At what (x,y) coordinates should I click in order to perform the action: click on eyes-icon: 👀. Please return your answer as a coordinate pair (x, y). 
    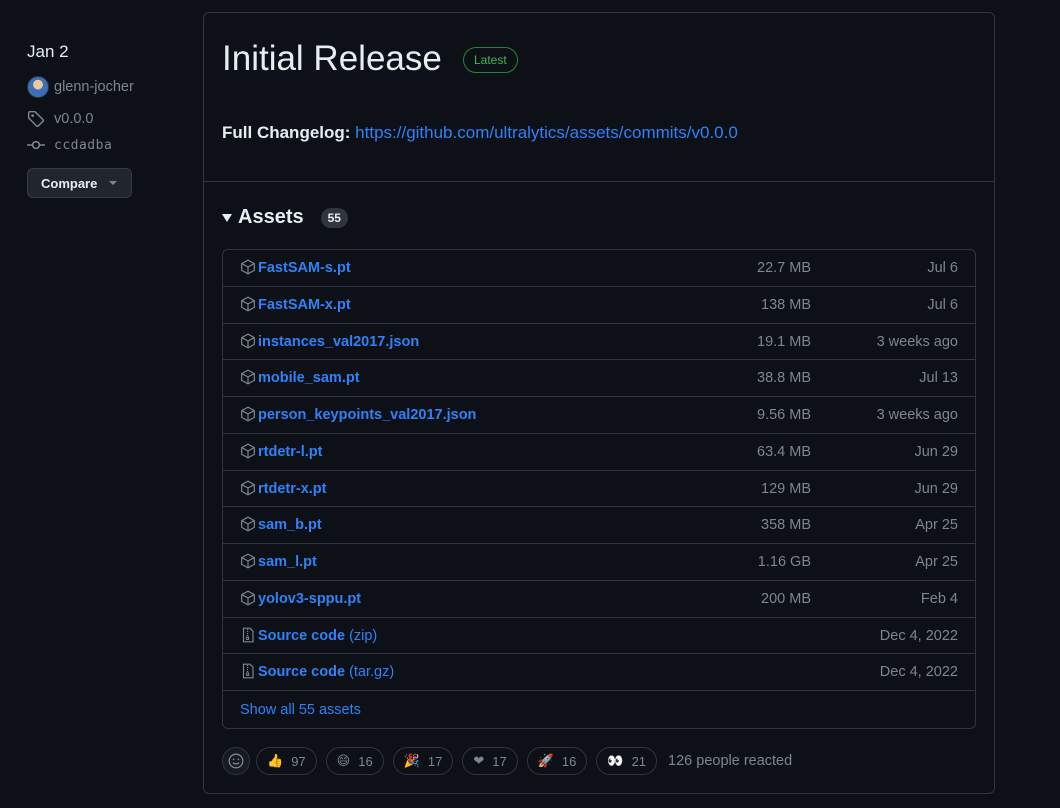
    Looking at the image, I should click on (615, 761).